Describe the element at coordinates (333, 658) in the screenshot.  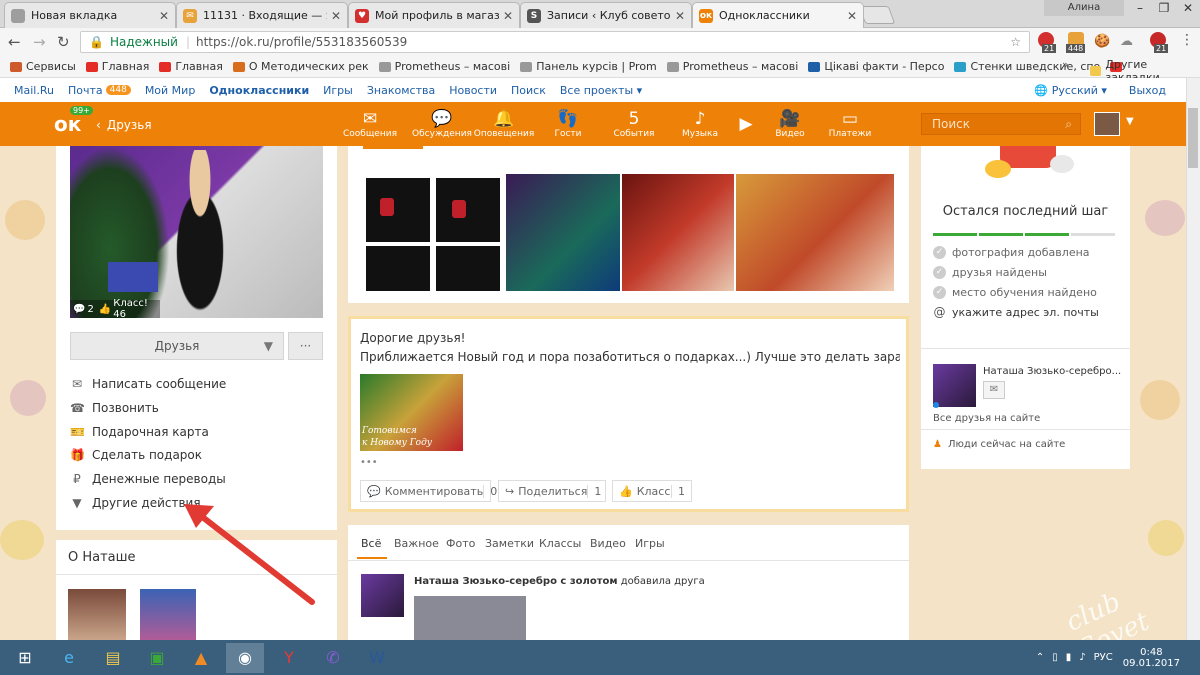
I see `viber-icon: ✆` at that location.